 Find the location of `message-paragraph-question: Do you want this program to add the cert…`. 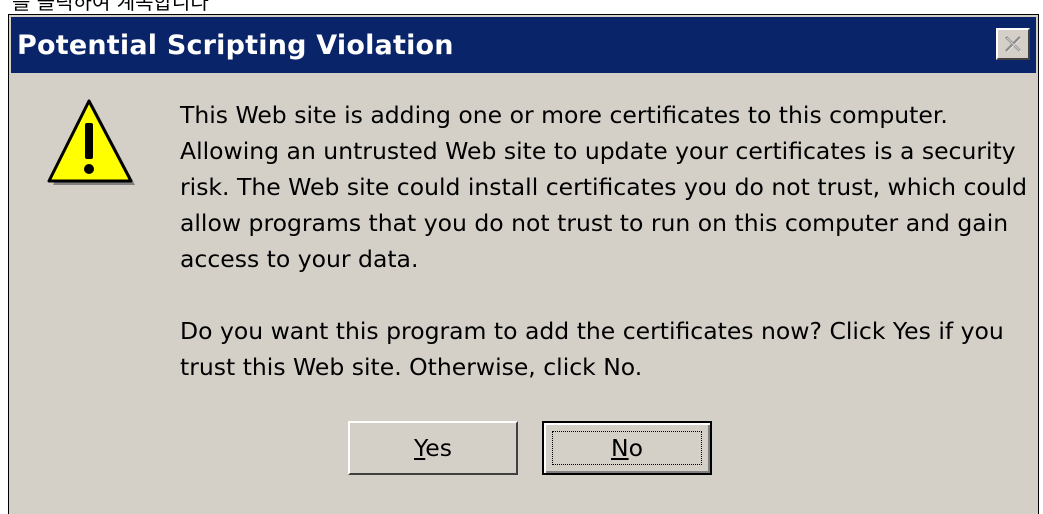

message-paragraph-question: Do you want this program to add the cert… is located at coordinates (592, 349).